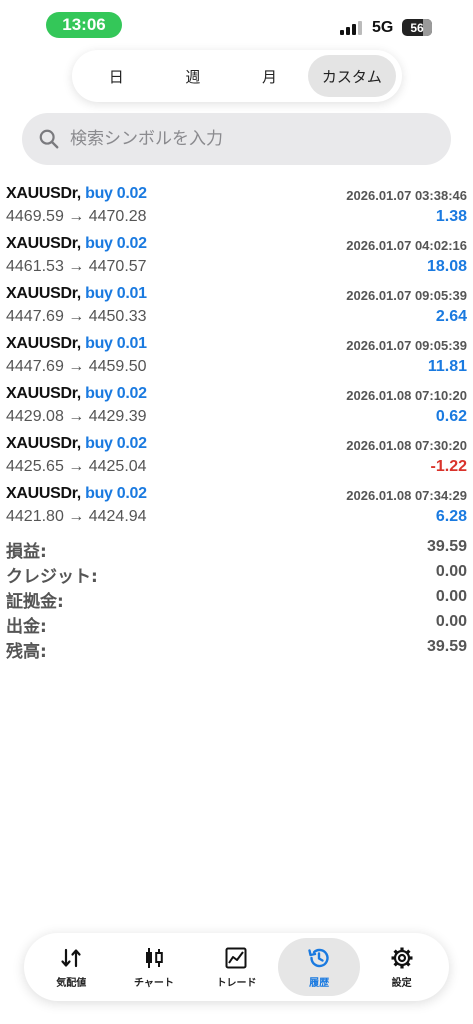 The width and height of the screenshot is (473, 1024). I want to click on trade-time: 2026.01.08 07:10:20, so click(406, 395).